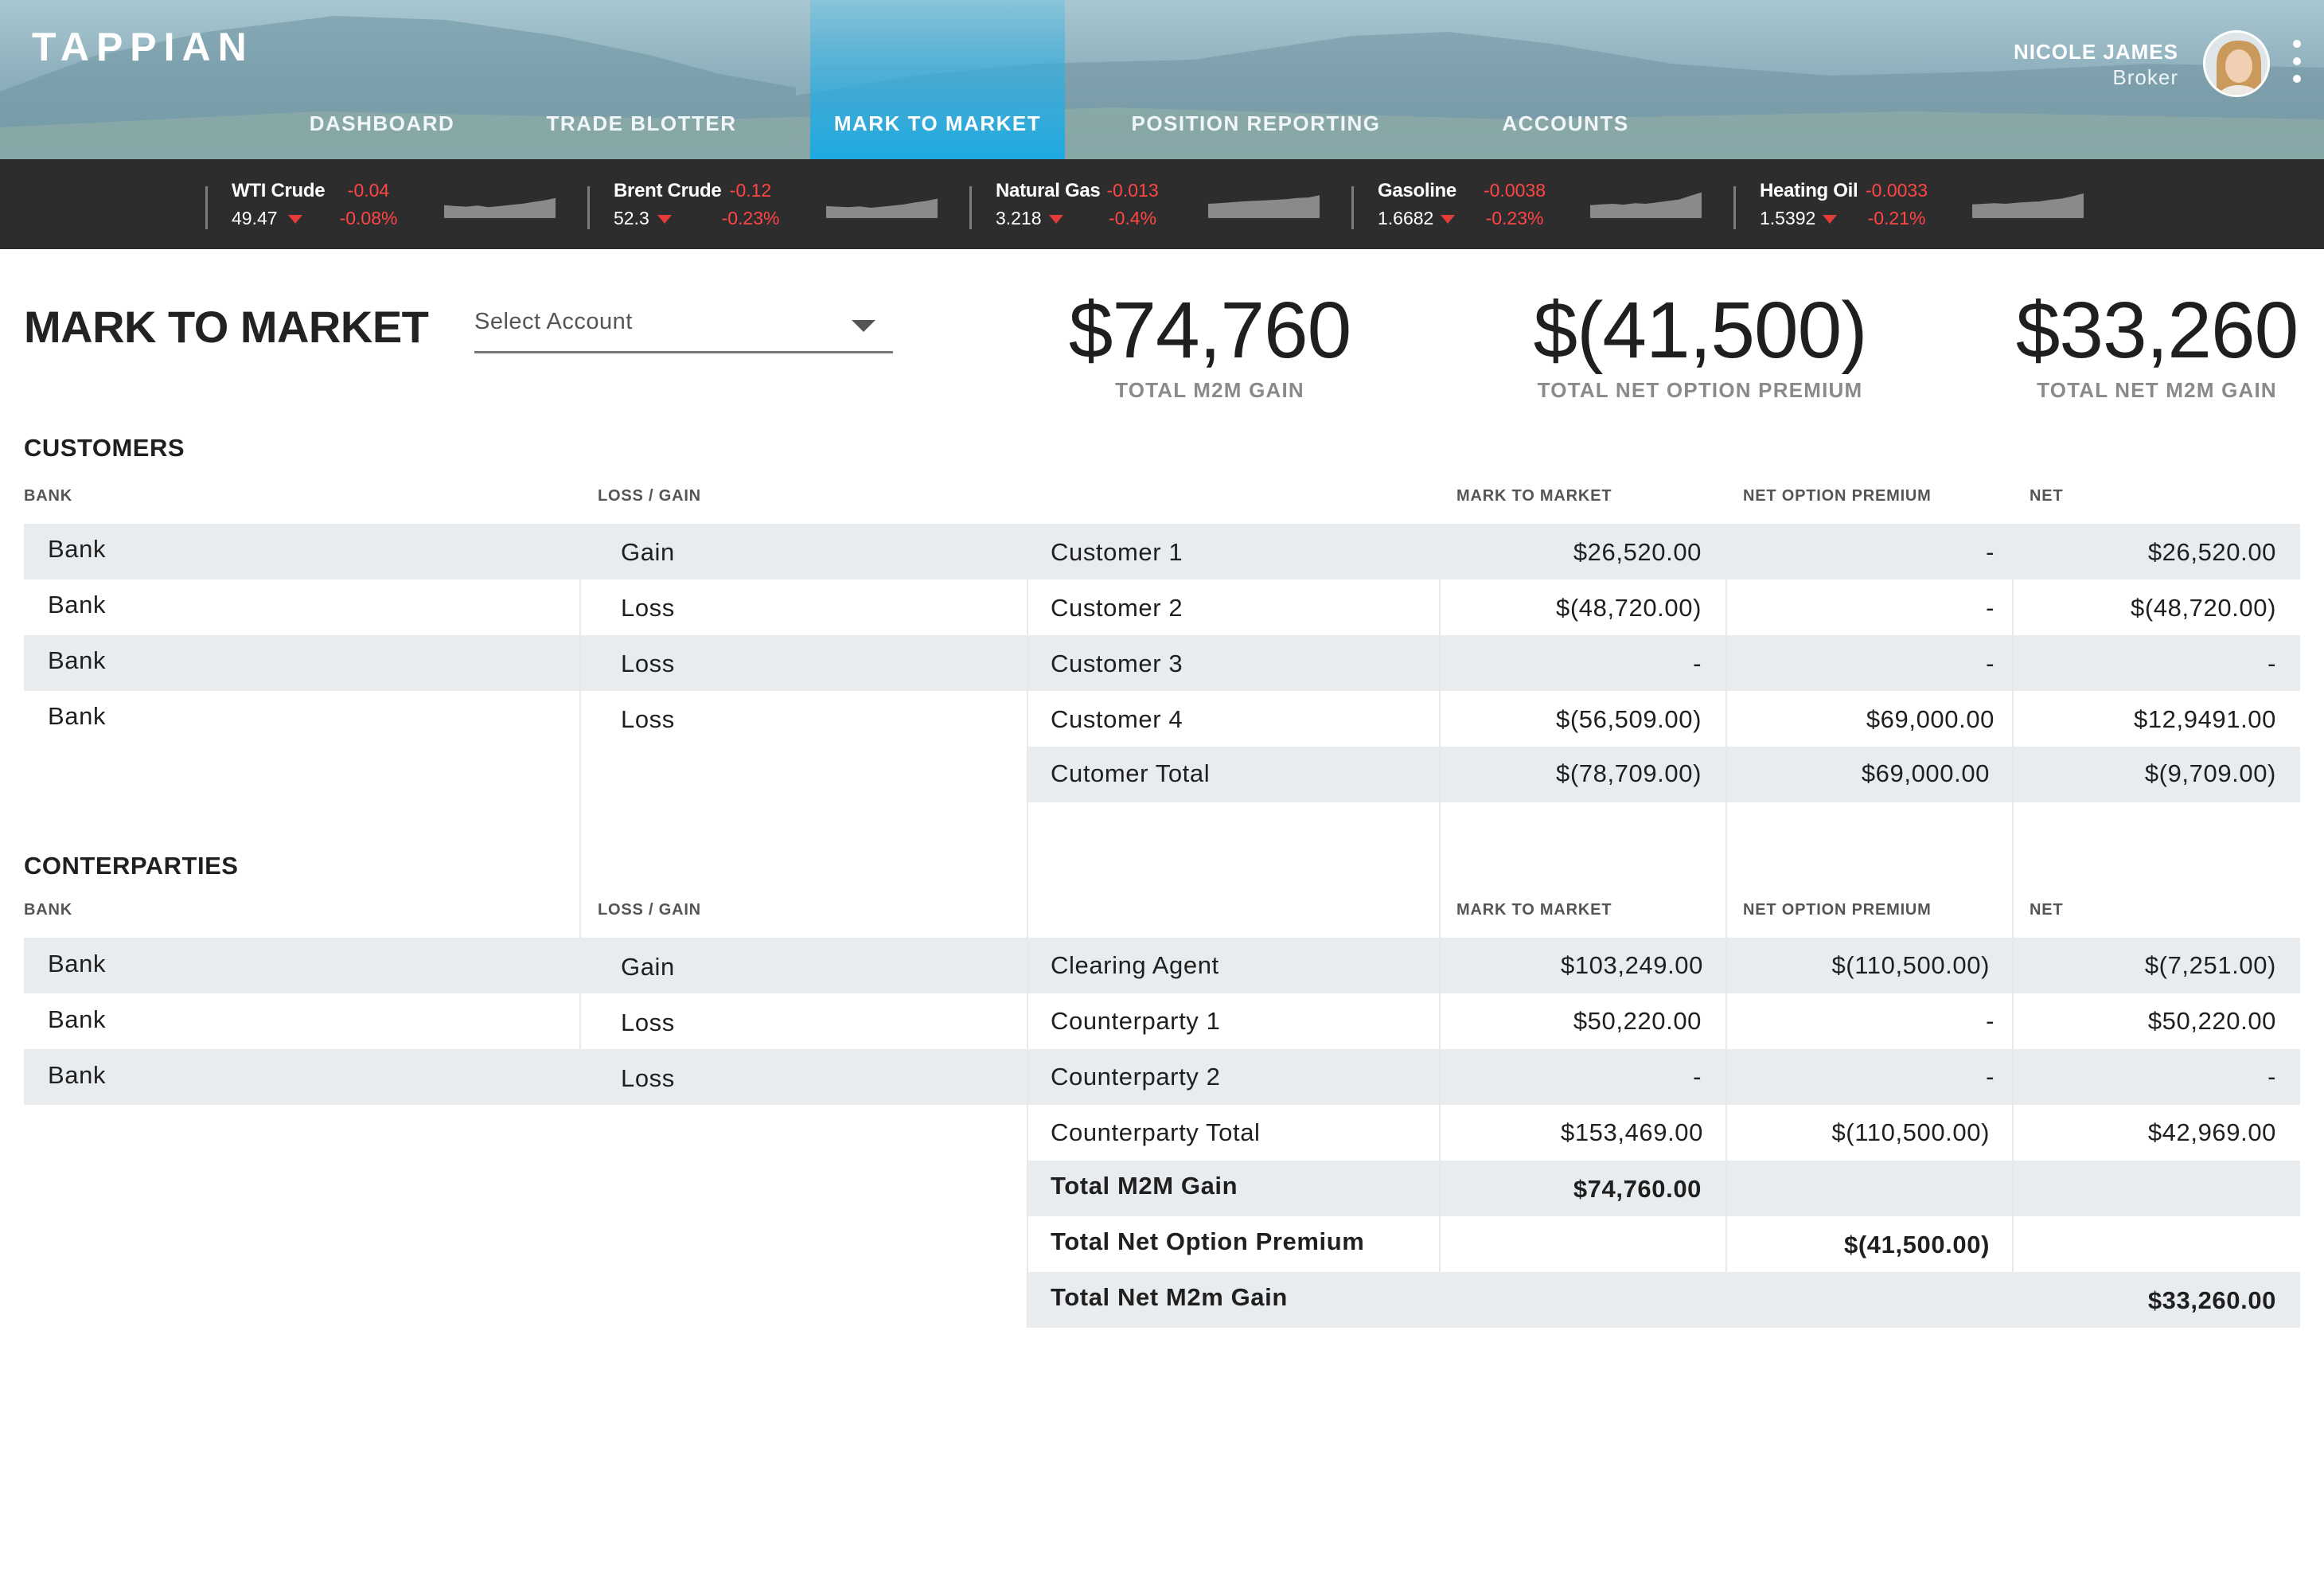 This screenshot has height=1592, width=2324. I want to click on summary-total-m2m-gain: $74,760 TOTAL M2M GAIN, so click(1210, 343).